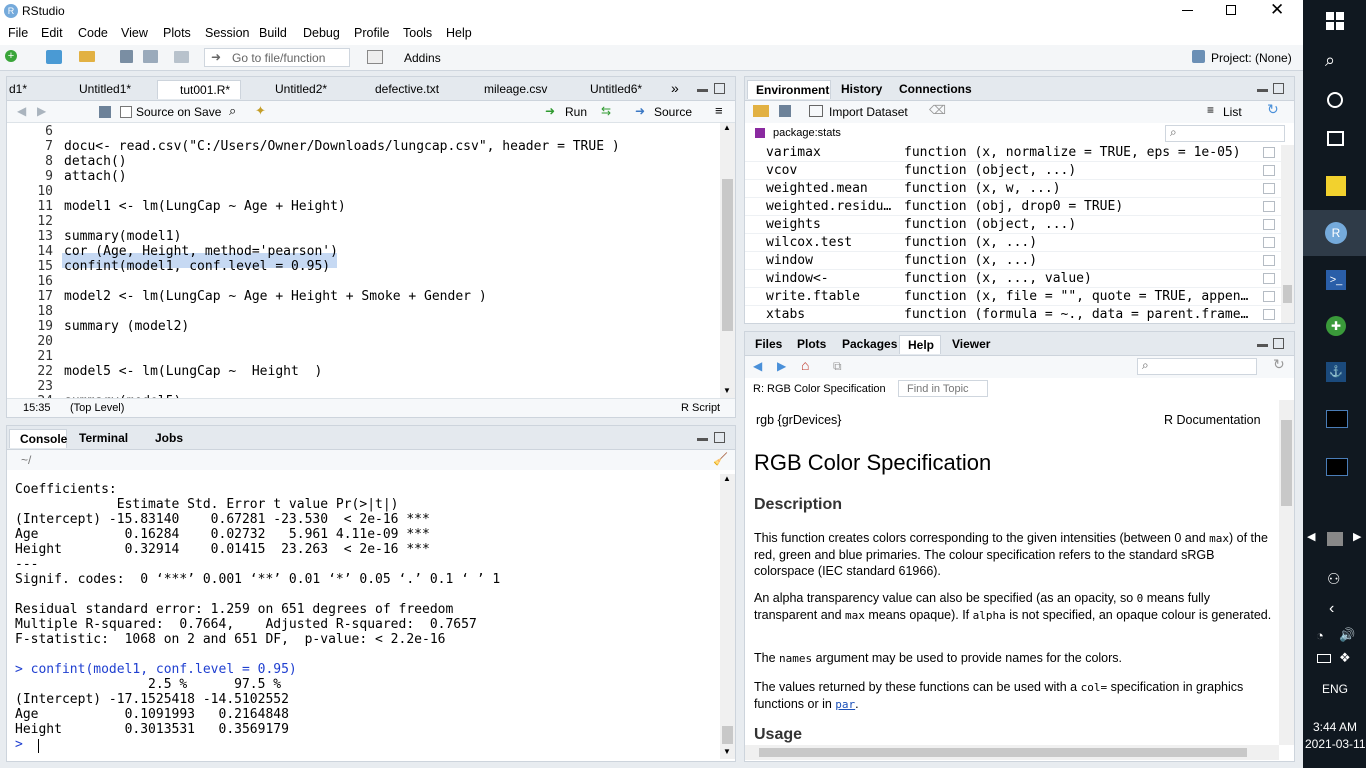 This screenshot has width=1366, height=768. Describe the element at coordinates (54, 57) in the screenshot. I see `new-project-icon` at that location.